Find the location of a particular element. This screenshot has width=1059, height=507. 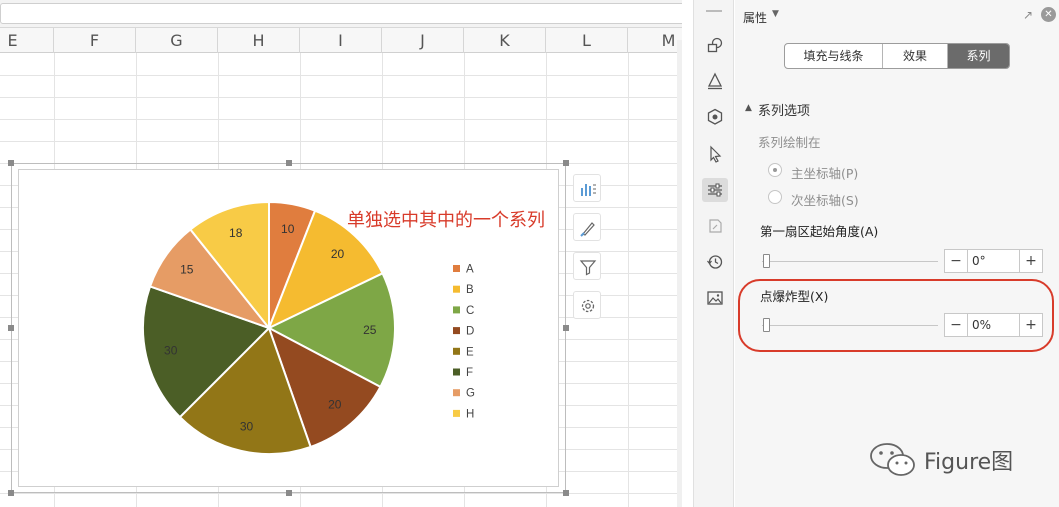

styles-icon is located at coordinates (715, 81).